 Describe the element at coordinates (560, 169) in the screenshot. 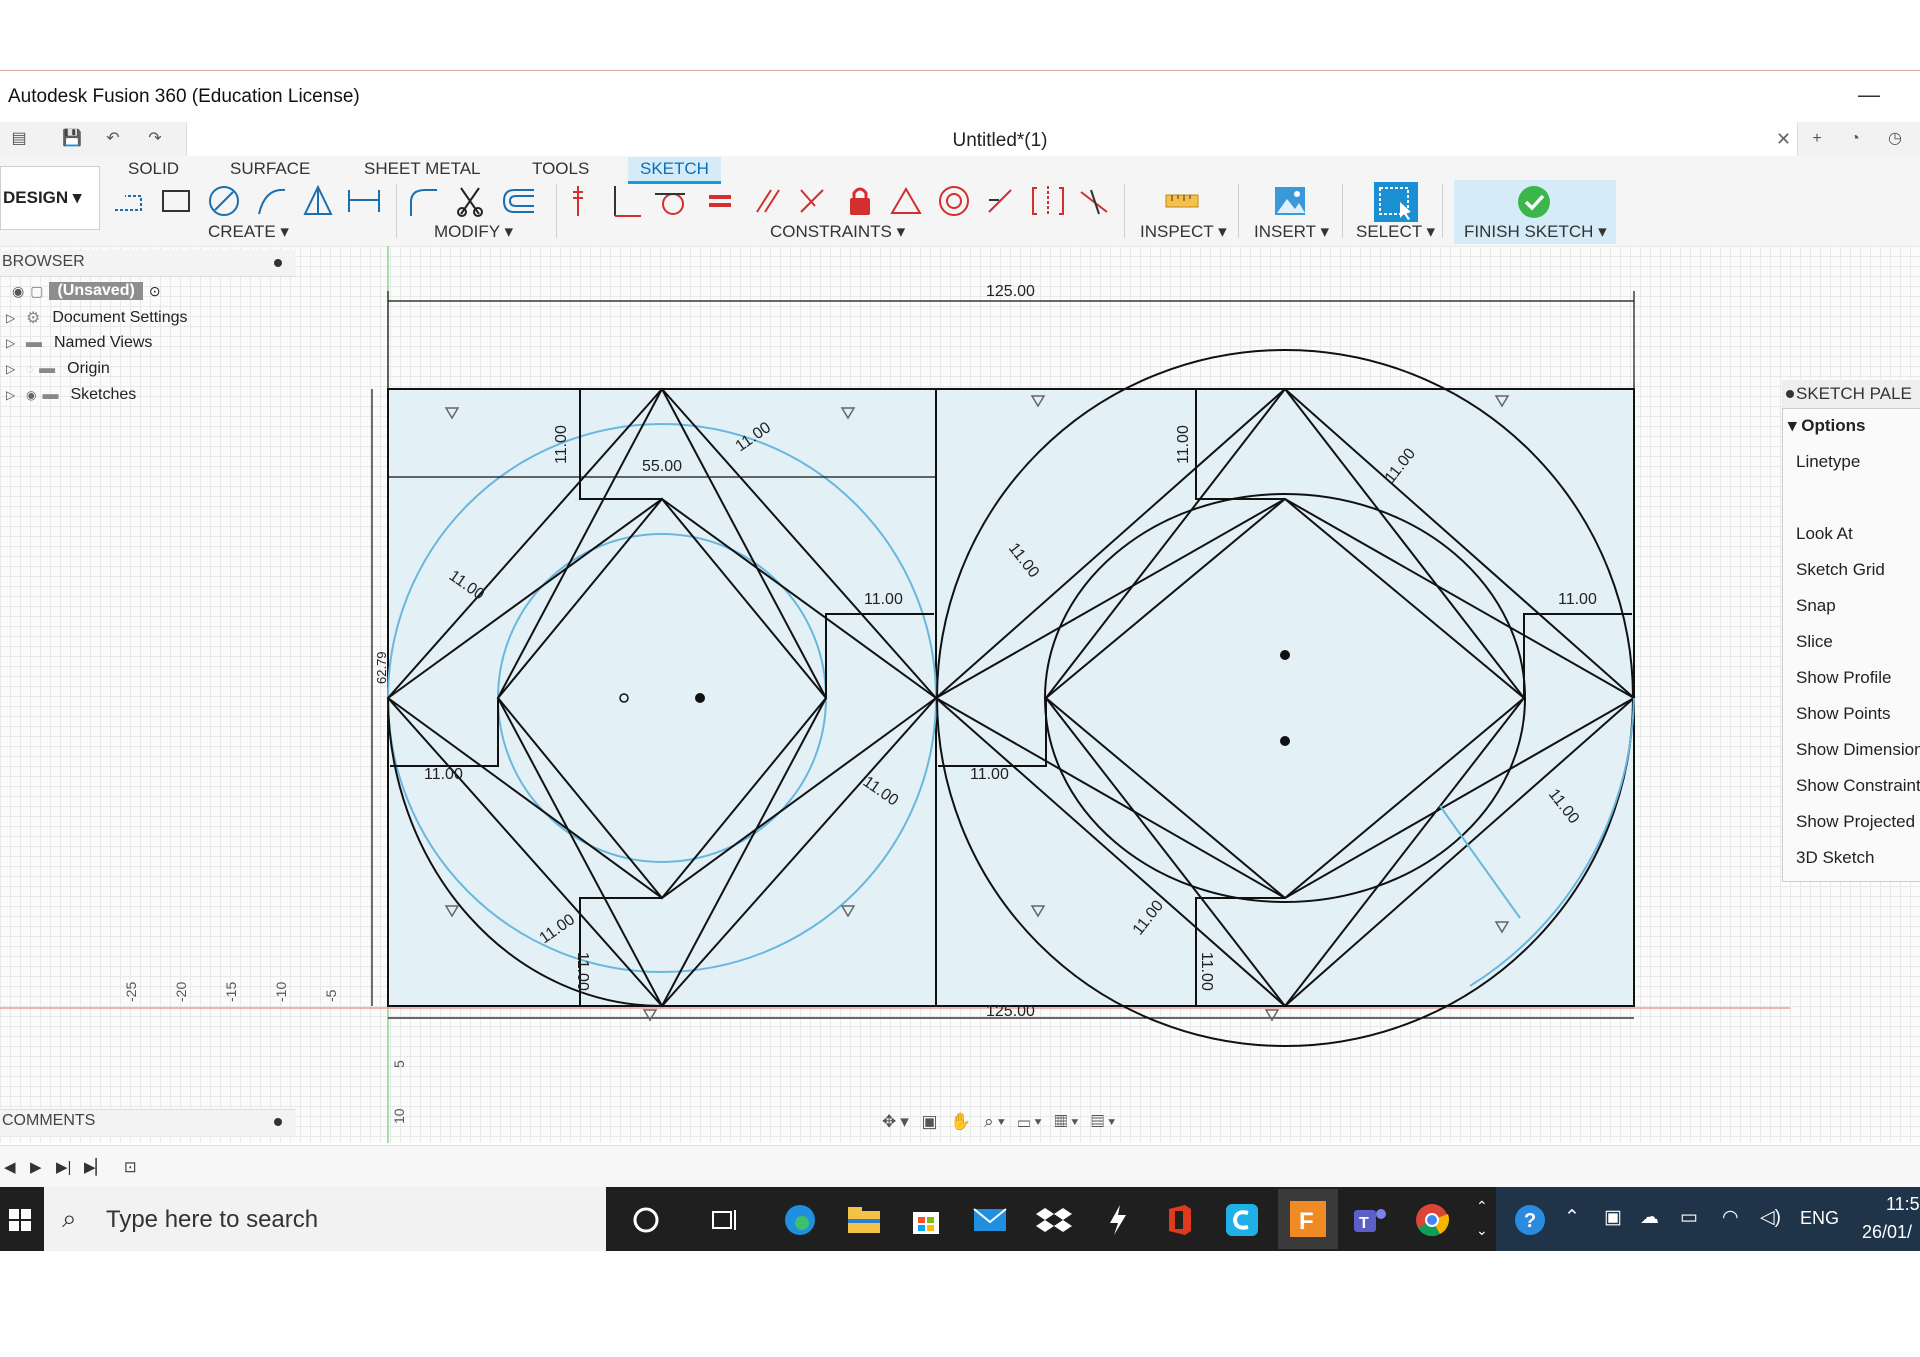

I see `tab-tools: TOOLS` at that location.